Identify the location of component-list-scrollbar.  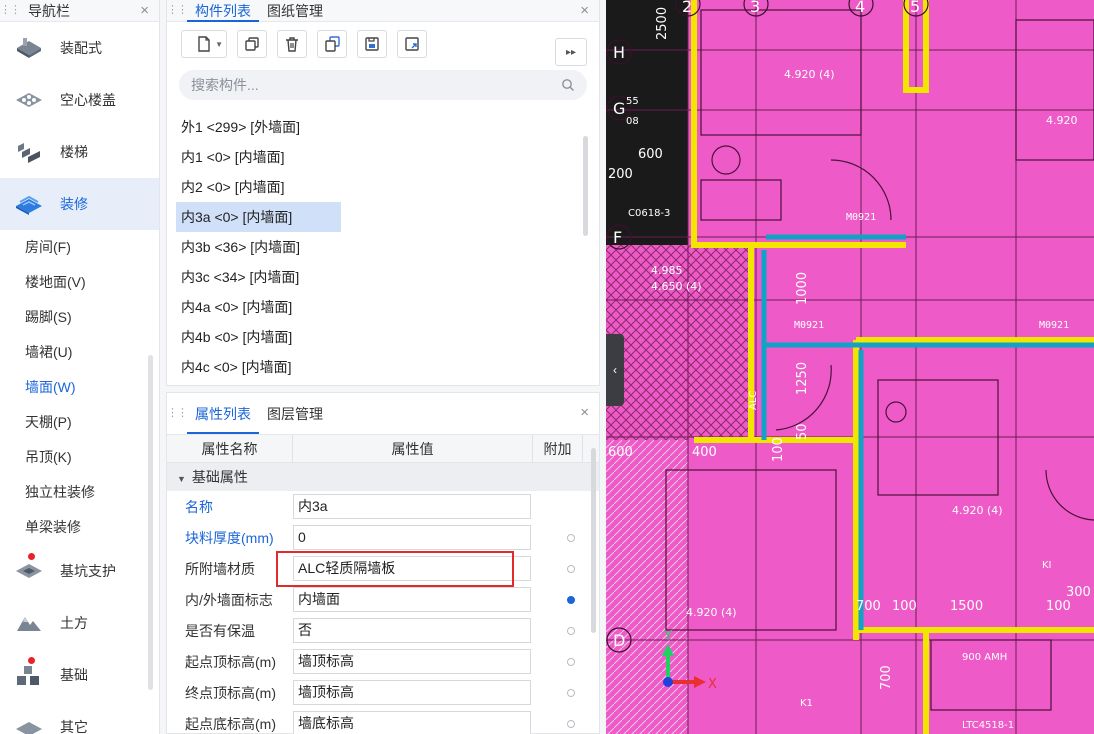
(585, 186).